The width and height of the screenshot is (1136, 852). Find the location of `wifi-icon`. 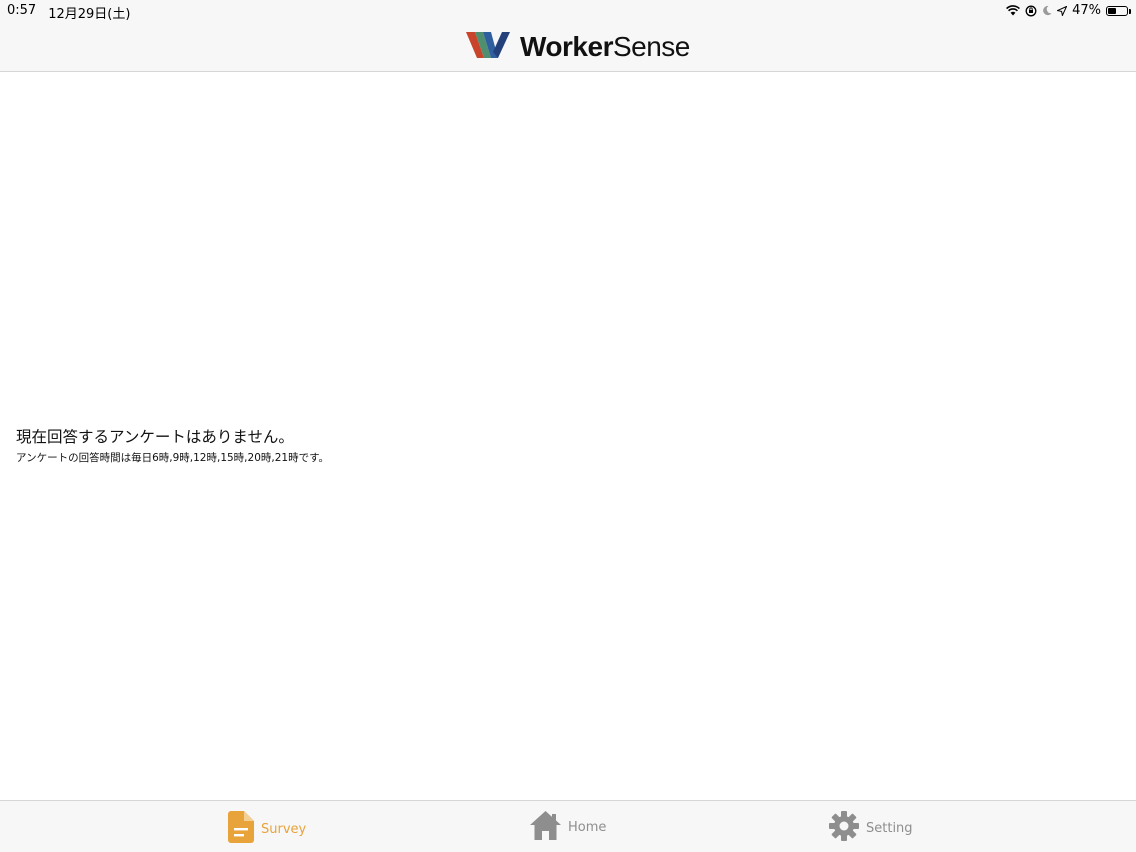

wifi-icon is located at coordinates (1013, 10).